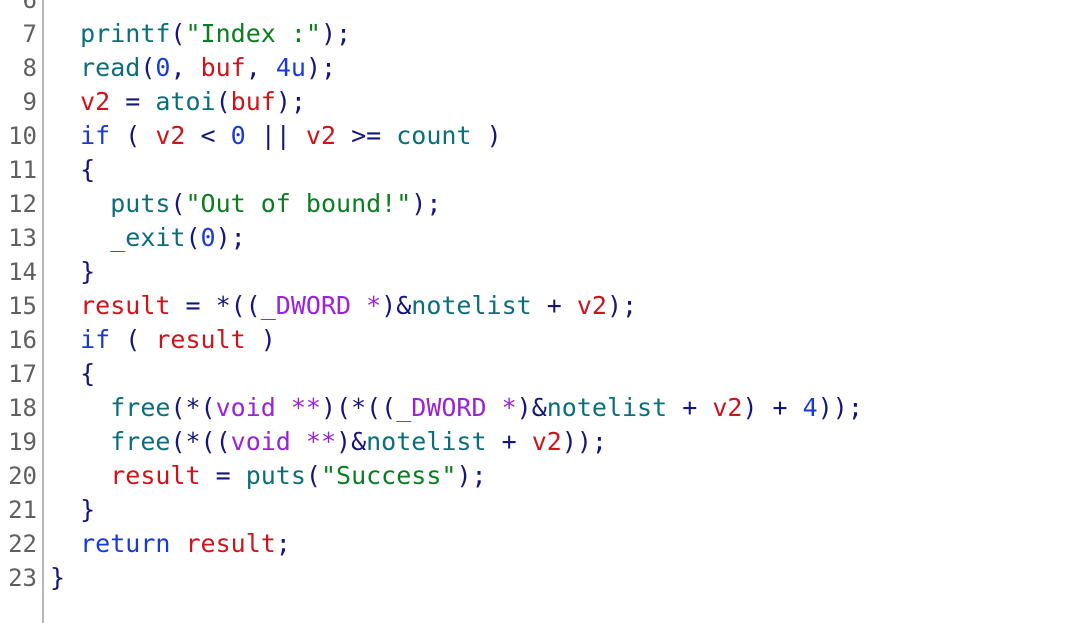 The image size is (1066, 623). I want to click on code-line: 11 {, so click(533, 170).